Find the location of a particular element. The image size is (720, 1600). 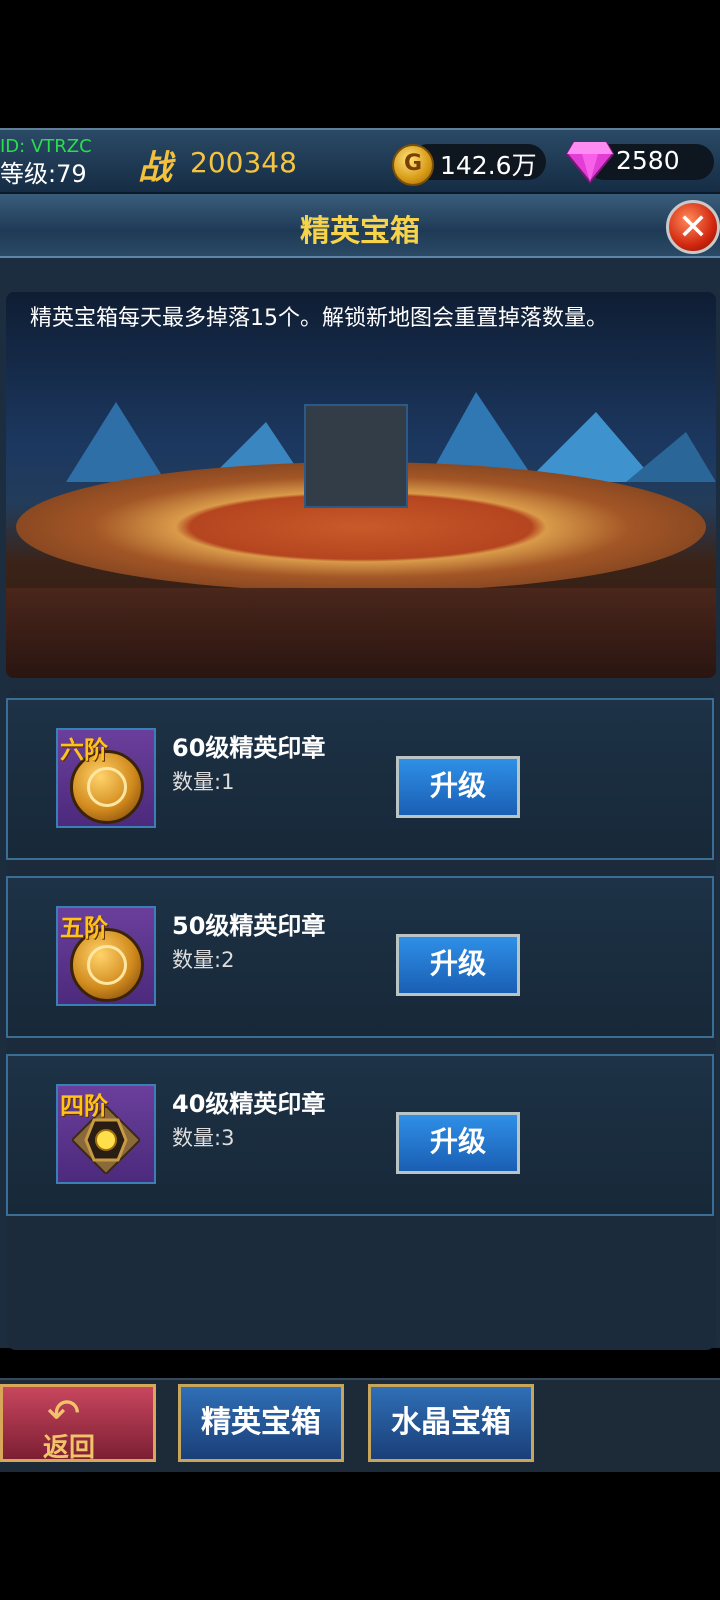

panel-header: 精英宝箱 is located at coordinates (360, 226).